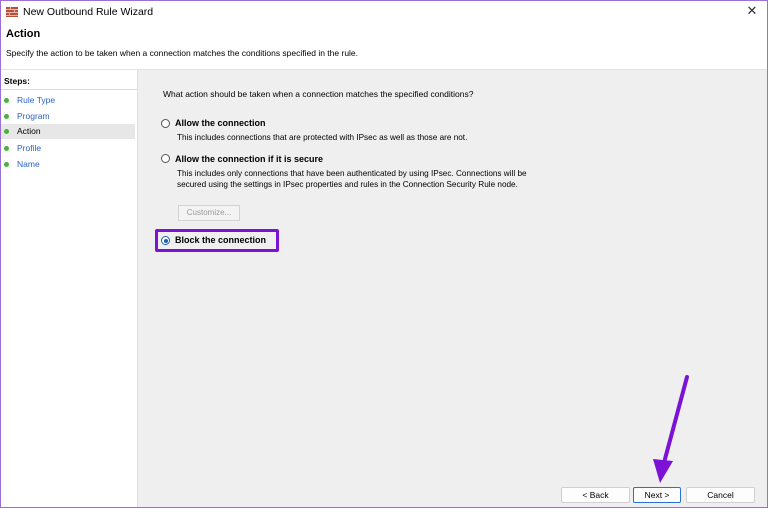 This screenshot has width=768, height=508. I want to click on step-label: Program, so click(33, 116).